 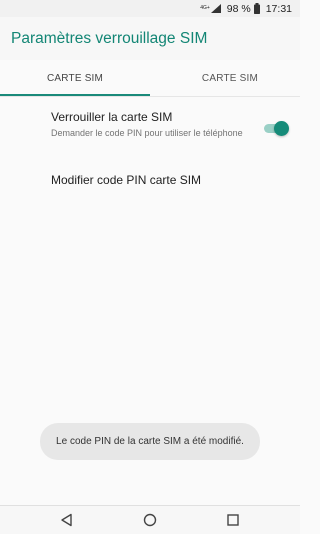 I want to click on recents-icon, so click(x=233, y=520).